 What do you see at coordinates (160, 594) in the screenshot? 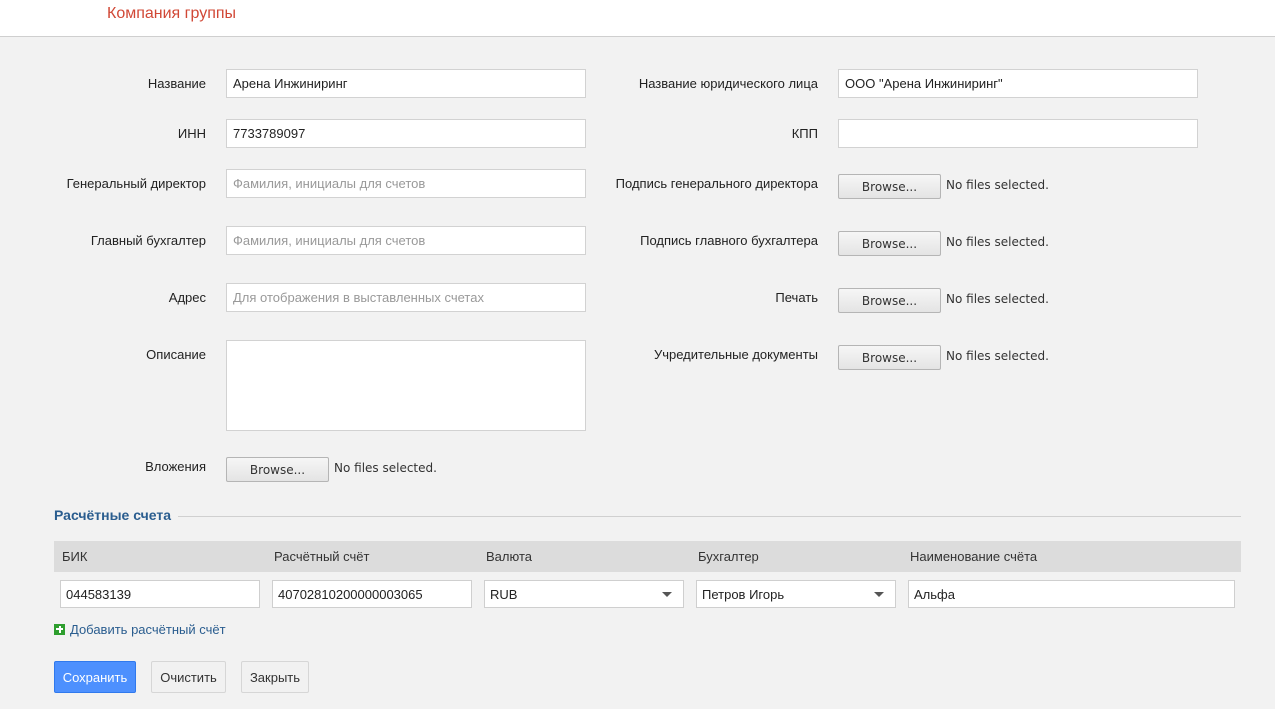
I see `bik-input` at bounding box center [160, 594].